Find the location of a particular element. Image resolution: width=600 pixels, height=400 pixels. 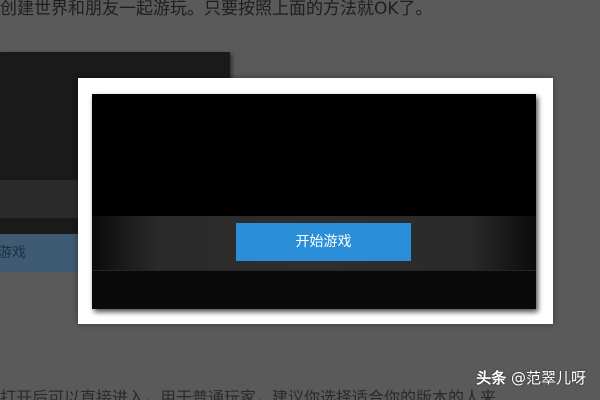

background-article-text-top: 创建世界和朋友一起游玩。只要按照上面的方法就OK了。 is located at coordinates (216, 9).